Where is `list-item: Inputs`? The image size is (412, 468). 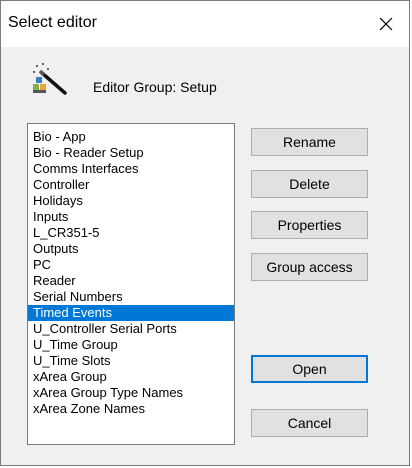
list-item: Inputs is located at coordinates (131, 217).